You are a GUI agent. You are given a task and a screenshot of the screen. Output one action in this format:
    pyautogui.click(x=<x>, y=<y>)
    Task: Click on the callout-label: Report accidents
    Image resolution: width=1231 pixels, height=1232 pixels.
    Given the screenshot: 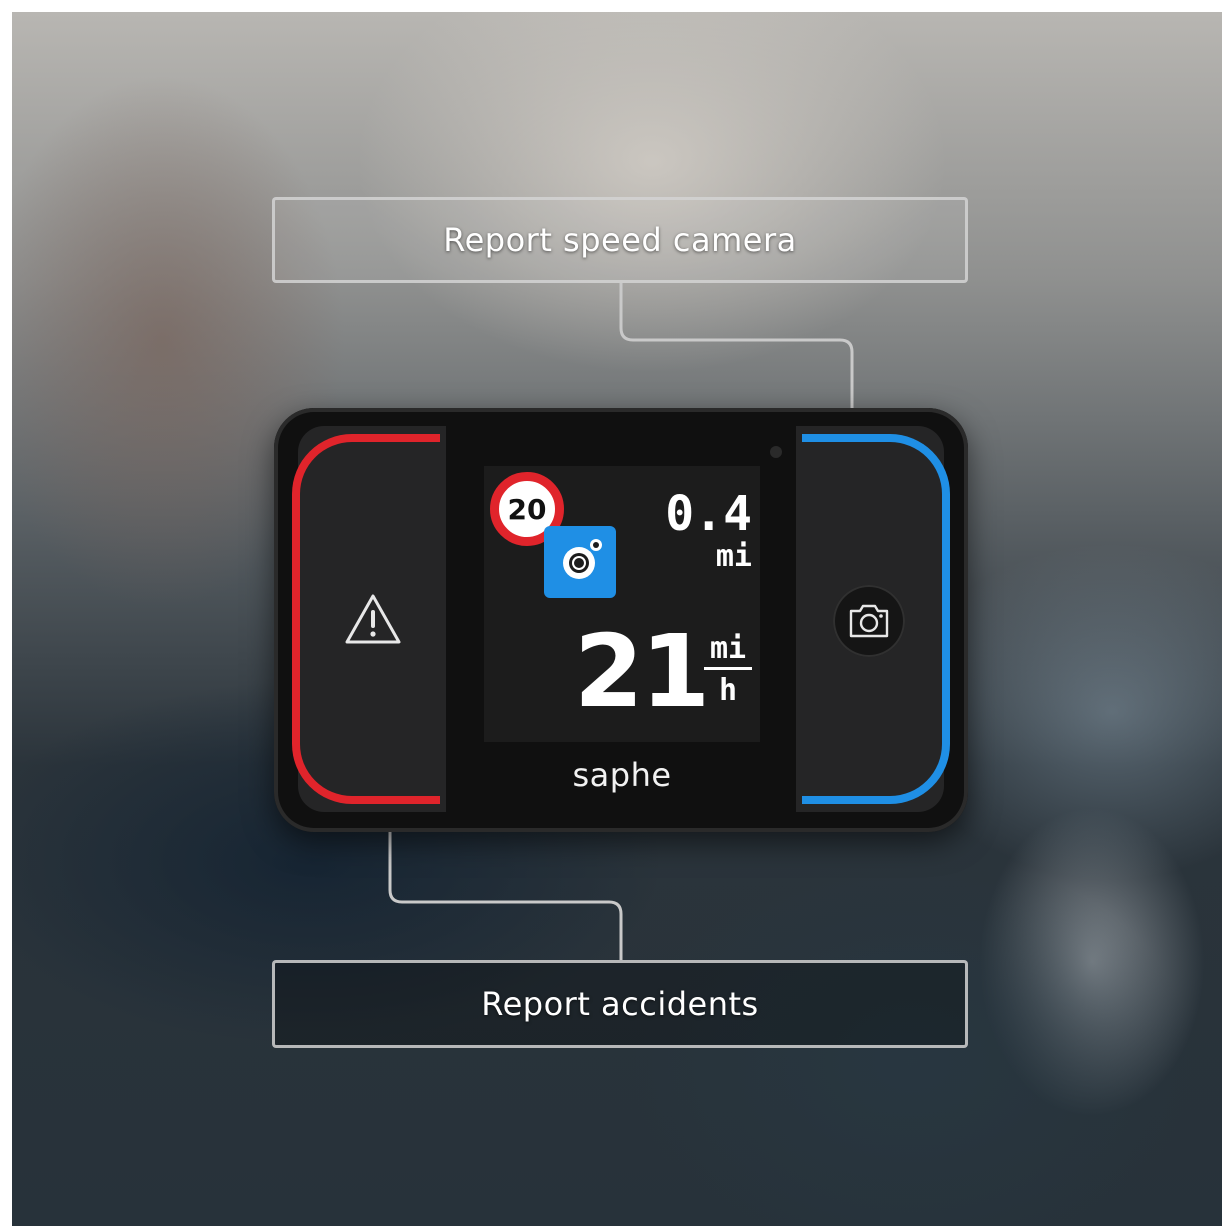 What is the action you would take?
    pyautogui.click(x=620, y=1004)
    